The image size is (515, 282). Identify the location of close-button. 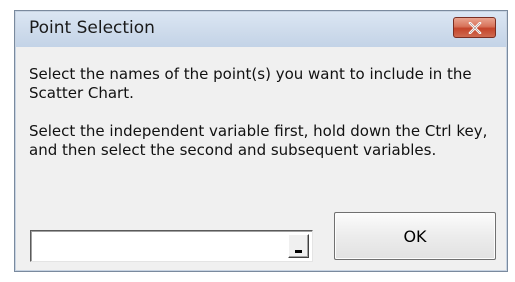
(474, 27).